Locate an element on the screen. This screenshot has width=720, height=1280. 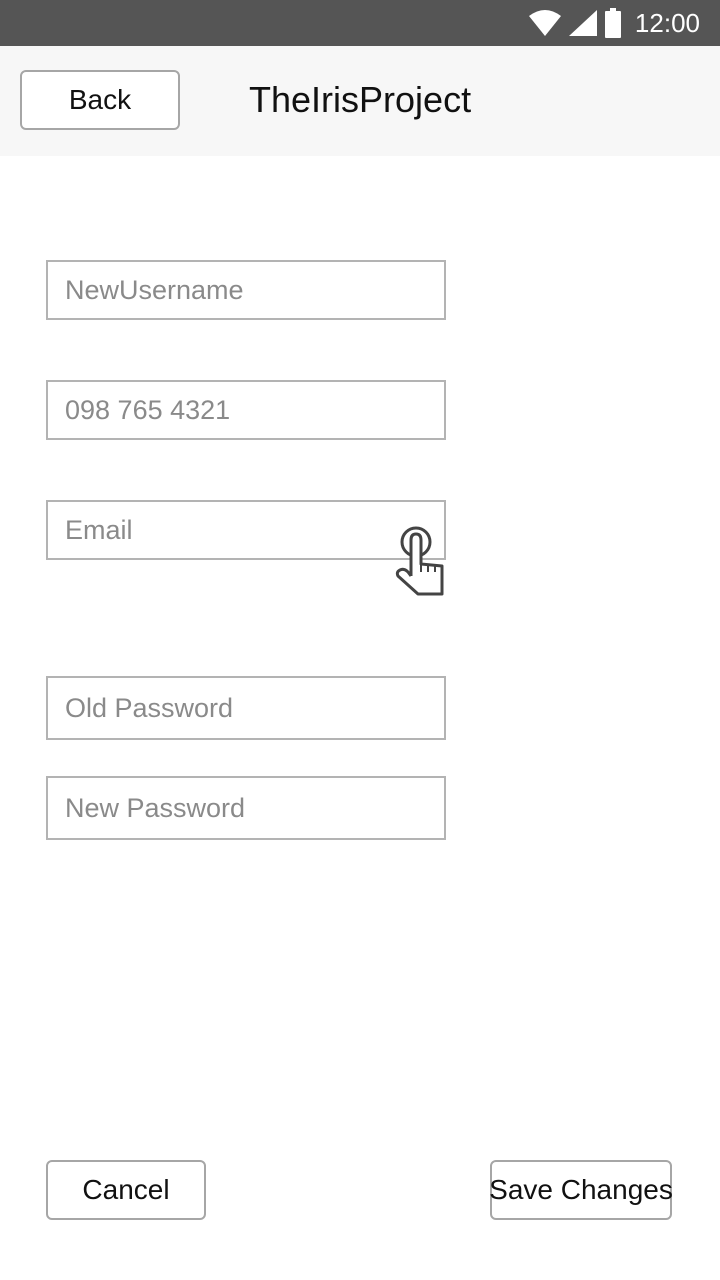
old-password-input is located at coordinates (246, 708).